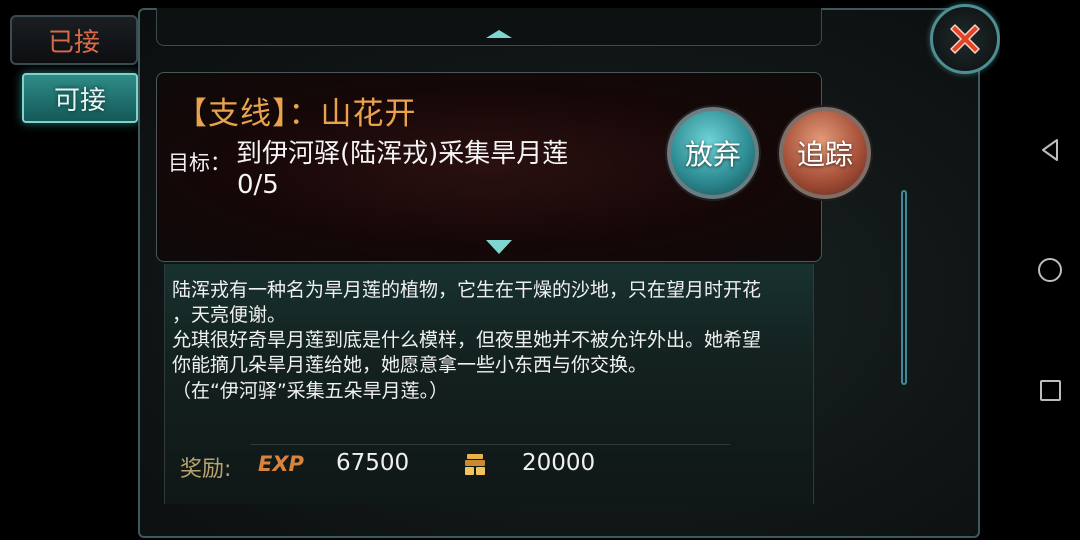 This screenshot has height=540, width=1080. I want to click on expand-arrow-icon, so click(499, 247).